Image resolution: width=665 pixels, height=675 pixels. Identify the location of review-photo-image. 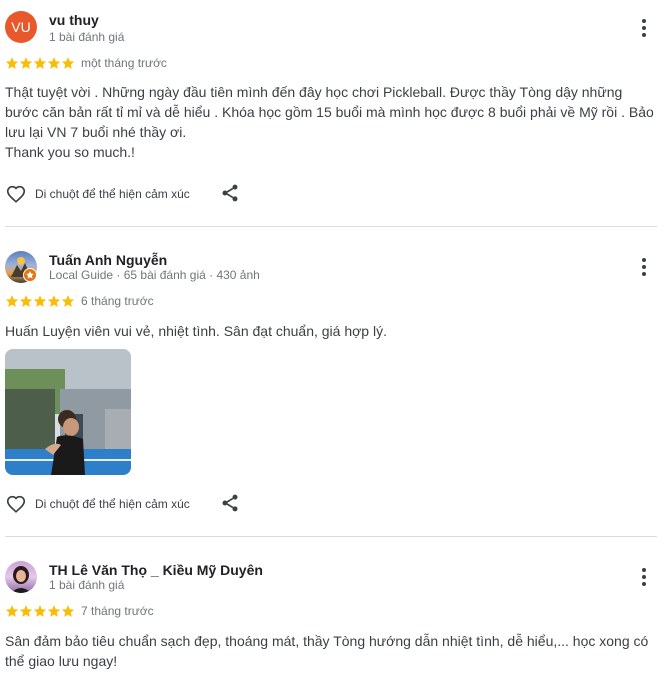
(68, 412).